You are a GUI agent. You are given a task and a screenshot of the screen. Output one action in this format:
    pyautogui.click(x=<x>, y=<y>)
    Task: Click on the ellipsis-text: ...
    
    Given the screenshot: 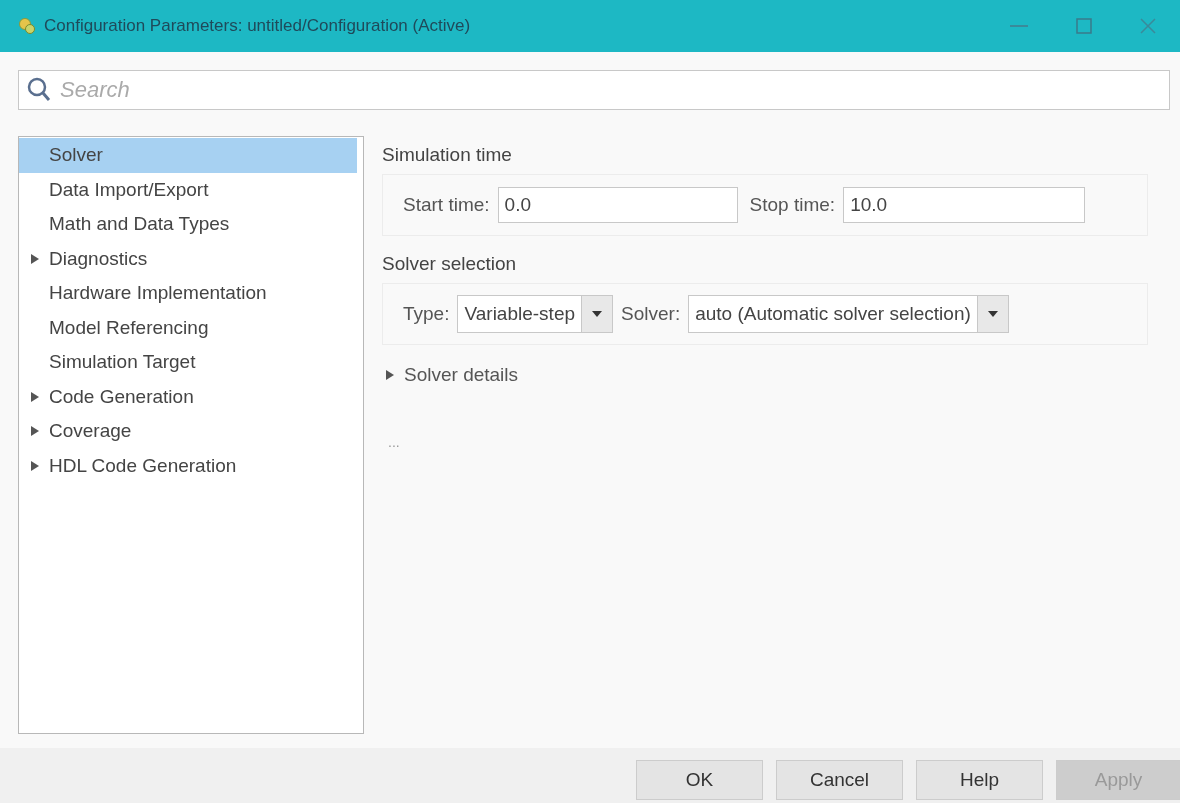 What is the action you would take?
    pyautogui.click(x=394, y=442)
    